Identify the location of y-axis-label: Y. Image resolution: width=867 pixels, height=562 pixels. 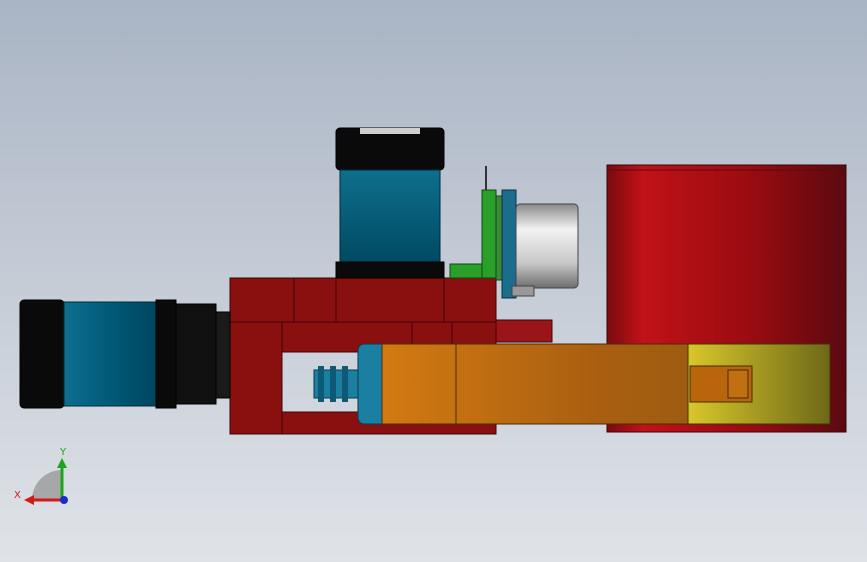
(63, 452).